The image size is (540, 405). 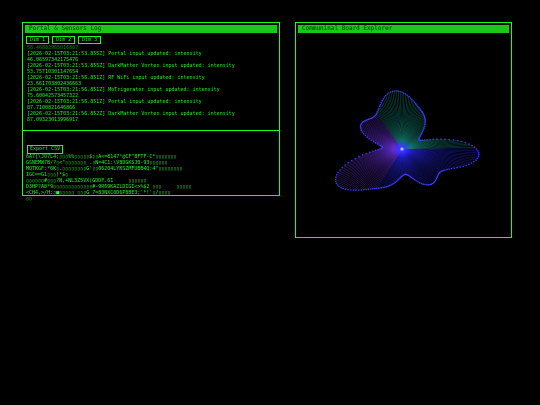 I want to click on log-line: 87.09323013996917, so click(x=53, y=120).